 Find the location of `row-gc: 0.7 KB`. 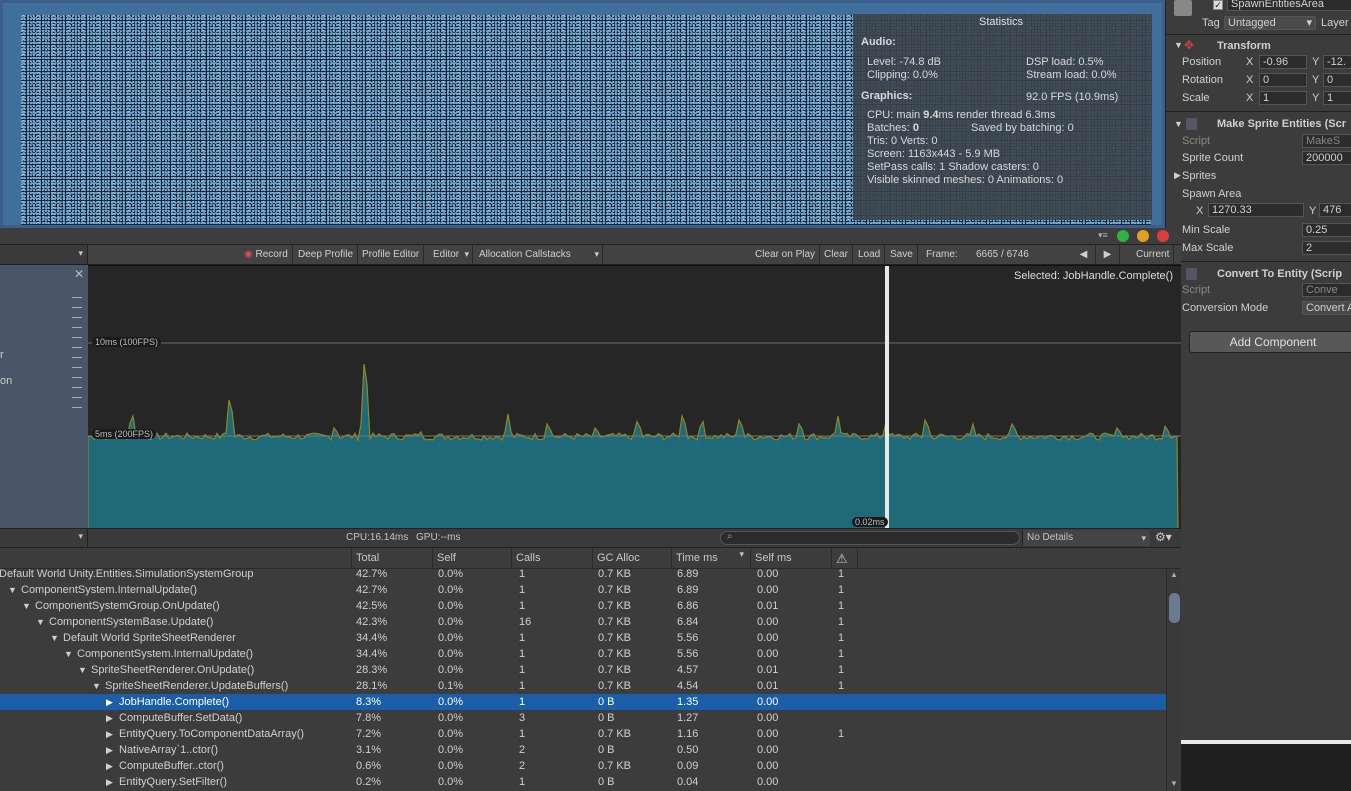

row-gc: 0.7 KB is located at coordinates (615, 670).